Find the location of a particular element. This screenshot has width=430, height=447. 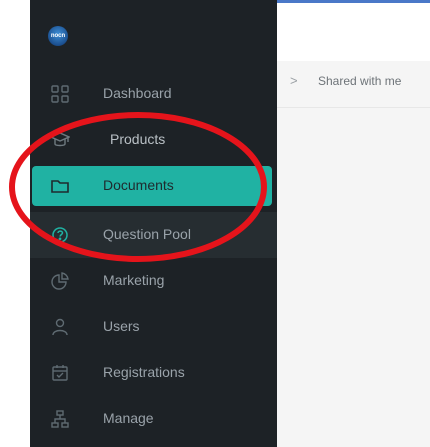

brand-logo: nocn is located at coordinates (58, 36).